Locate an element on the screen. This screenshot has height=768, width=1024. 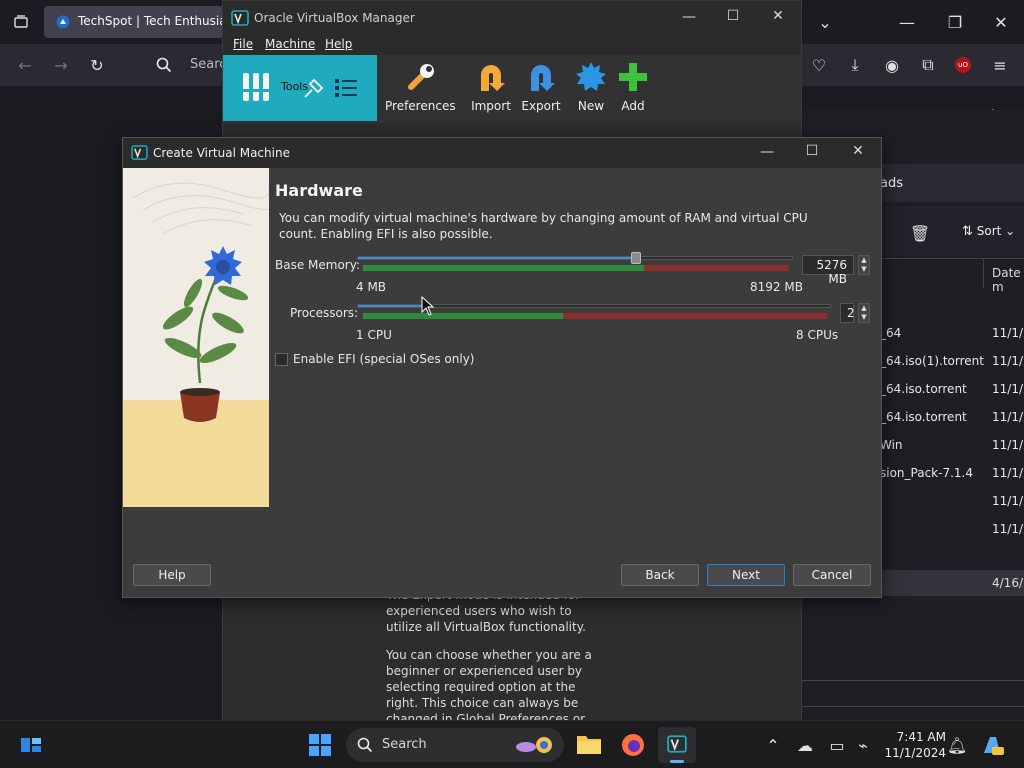
firefox-icon is located at coordinates (633, 745).